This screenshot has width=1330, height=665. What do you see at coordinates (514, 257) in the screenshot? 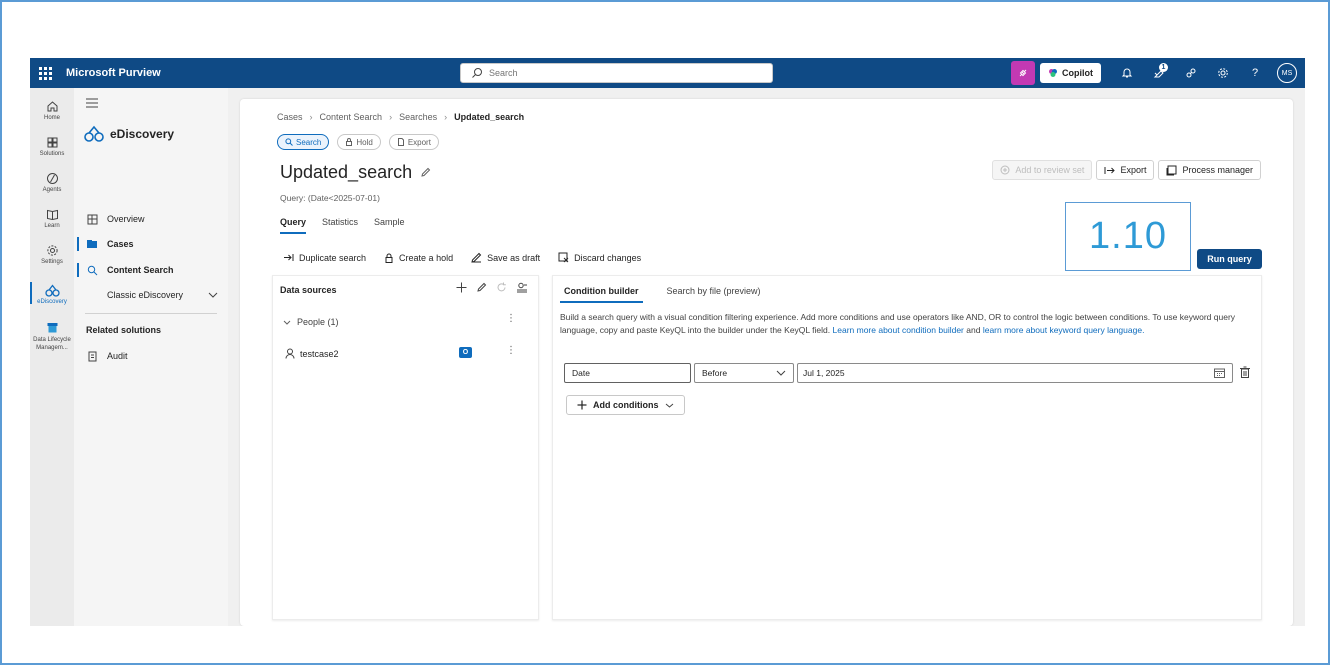
I see `save-draft-label: Save as draft` at bounding box center [514, 257].